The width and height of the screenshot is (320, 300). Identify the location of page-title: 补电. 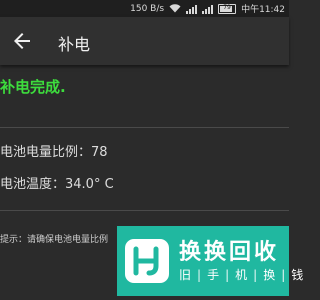
(74, 44).